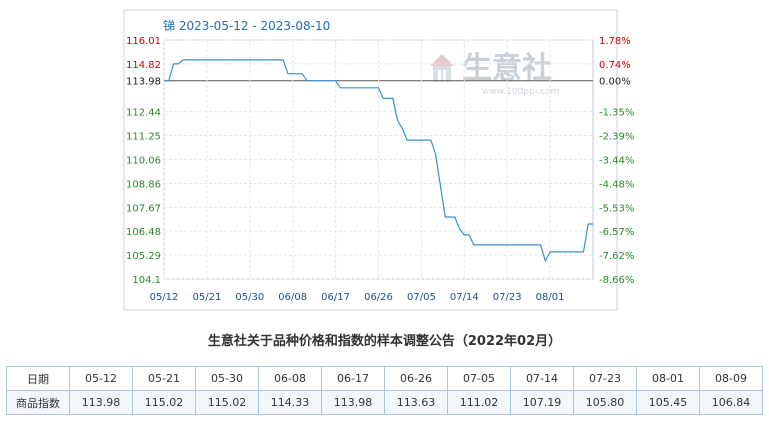 The image size is (769, 424). Describe the element at coordinates (290, 378) in the screenshot. I see `table-cell-date: 06-08` at that location.